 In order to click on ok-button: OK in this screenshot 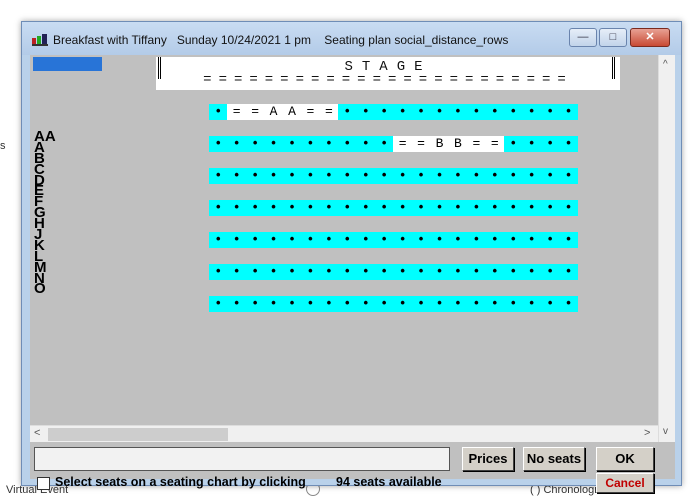, I will do `click(625, 459)`.